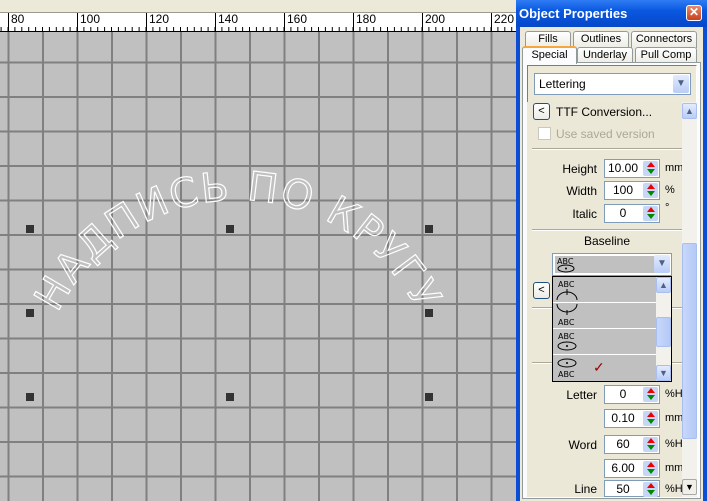  What do you see at coordinates (605, 264) in the screenshot?
I see `baseline-selected: ABC` at bounding box center [605, 264].